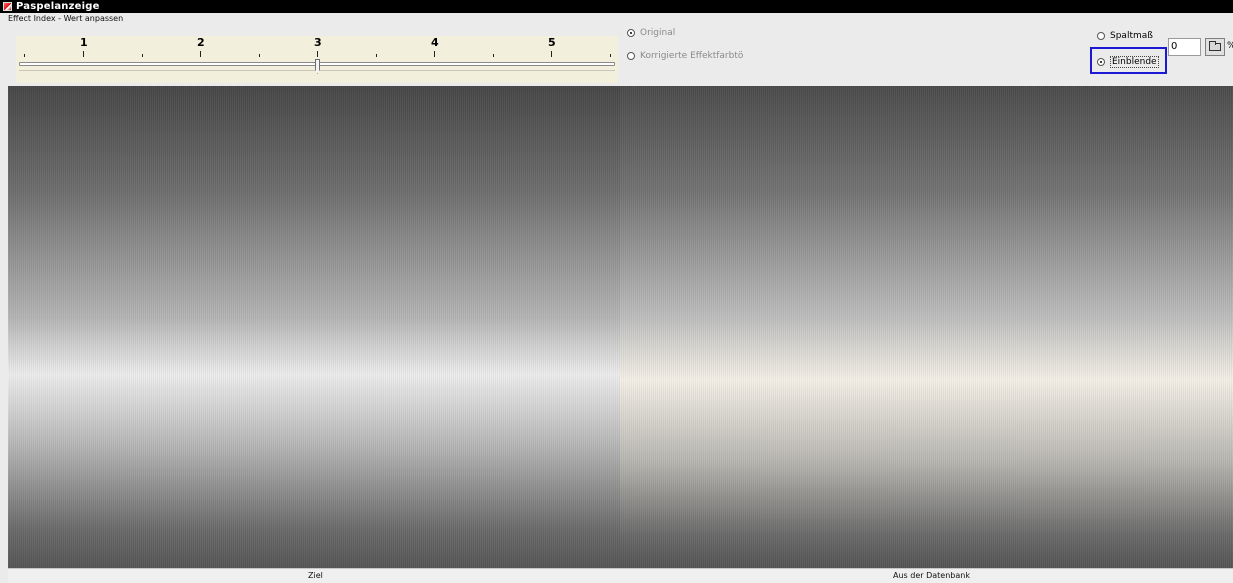 This screenshot has width=1233, height=583. Describe the element at coordinates (315, 575) in the screenshot. I see `target-label: Ziel` at that location.